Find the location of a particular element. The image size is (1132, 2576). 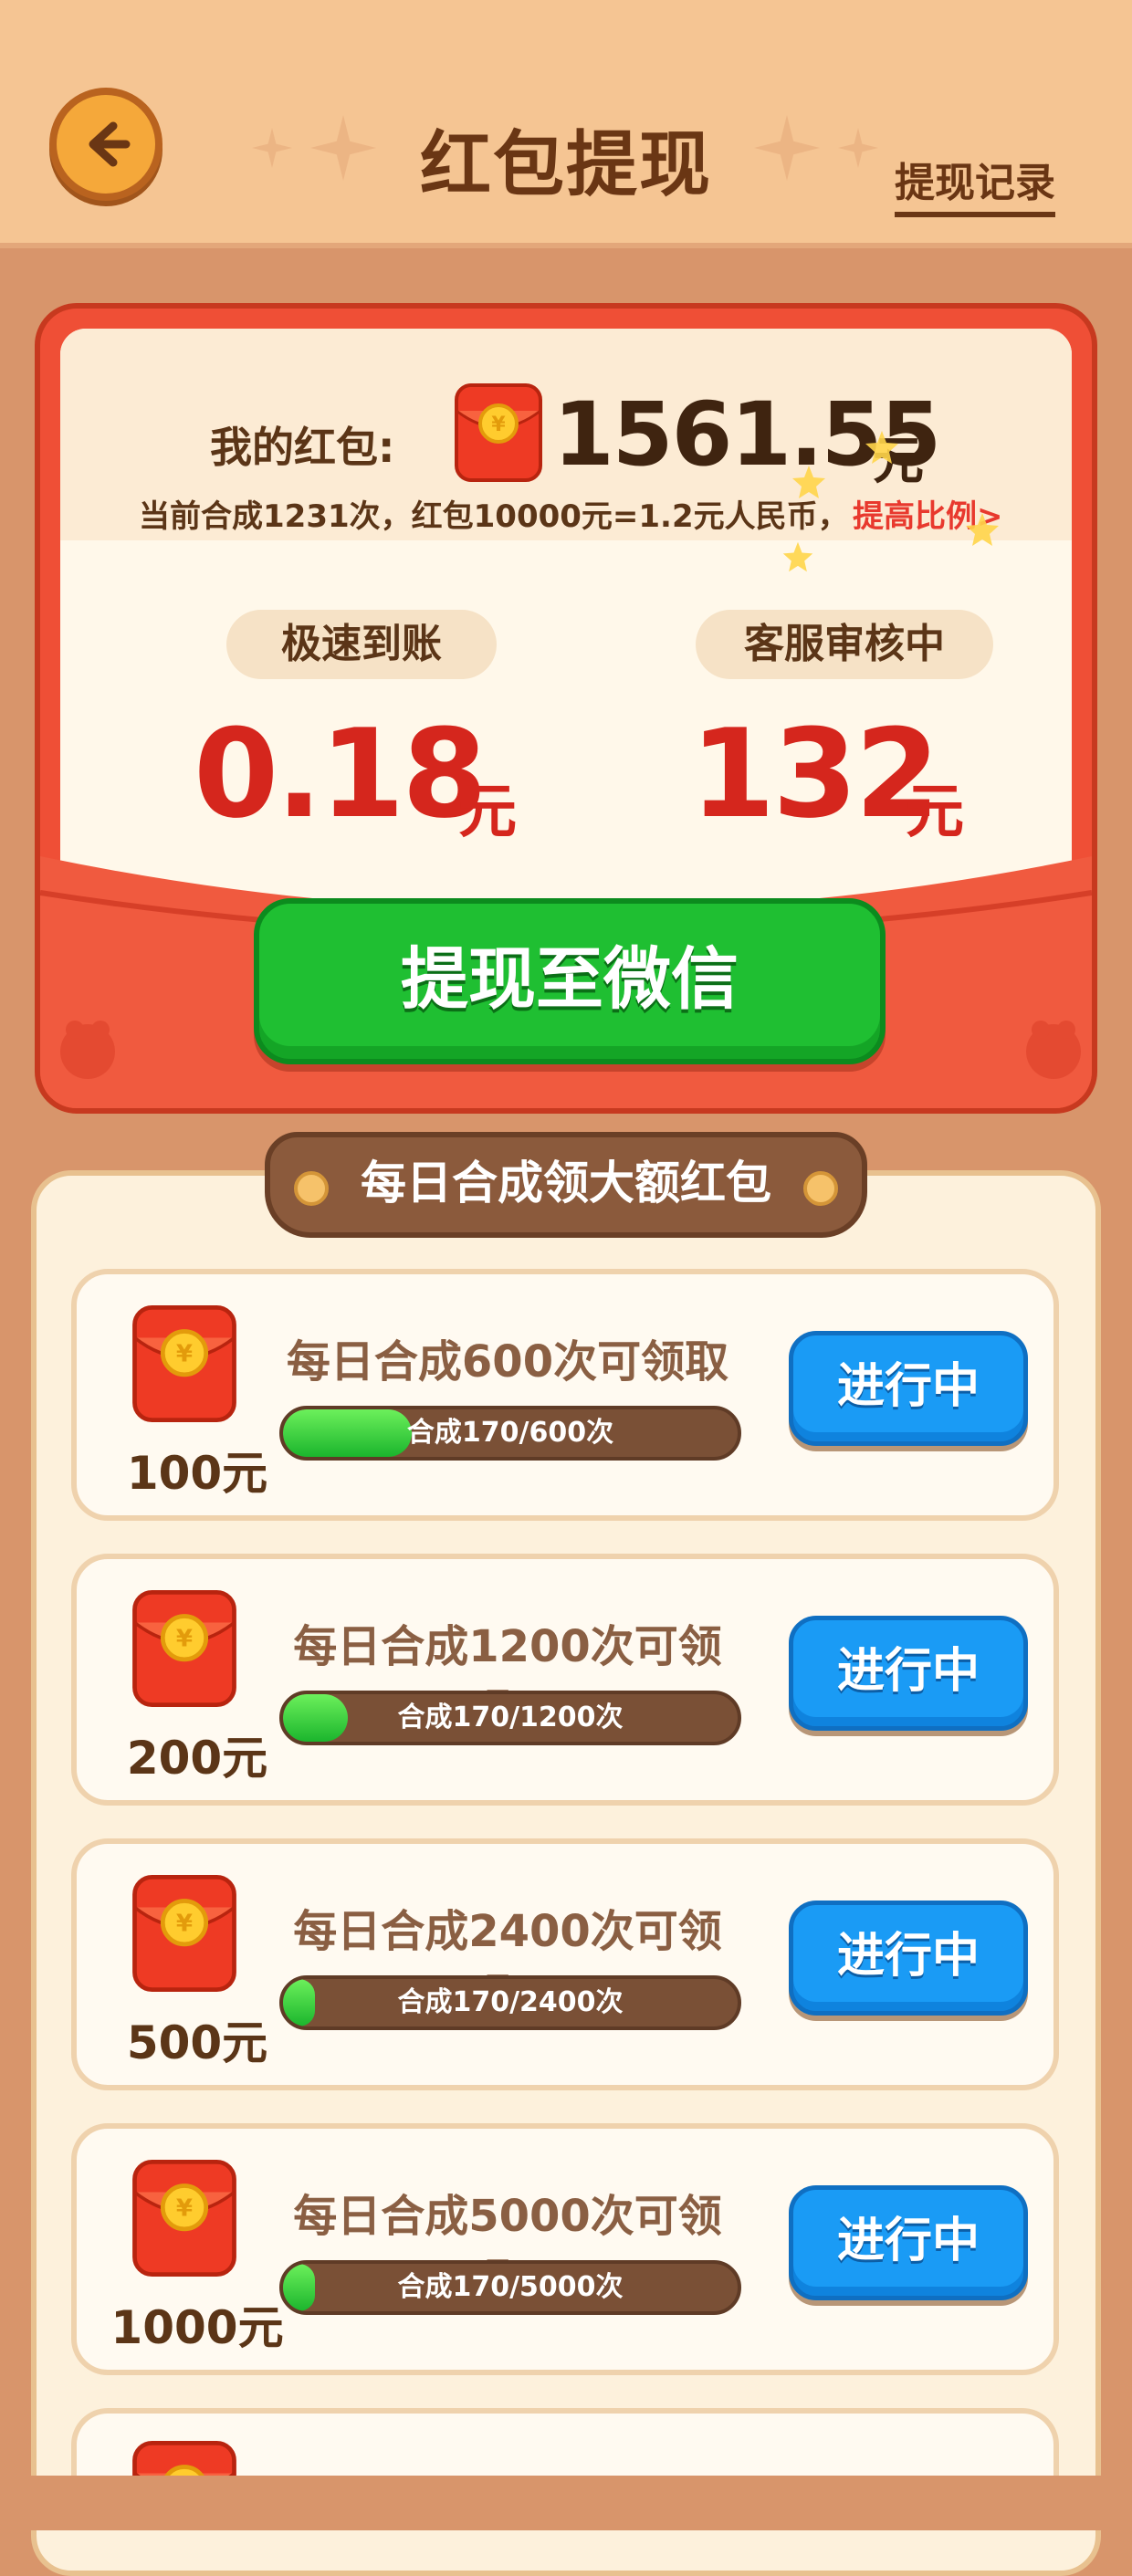

task-reward: 500元 is located at coordinates (197, 2043).